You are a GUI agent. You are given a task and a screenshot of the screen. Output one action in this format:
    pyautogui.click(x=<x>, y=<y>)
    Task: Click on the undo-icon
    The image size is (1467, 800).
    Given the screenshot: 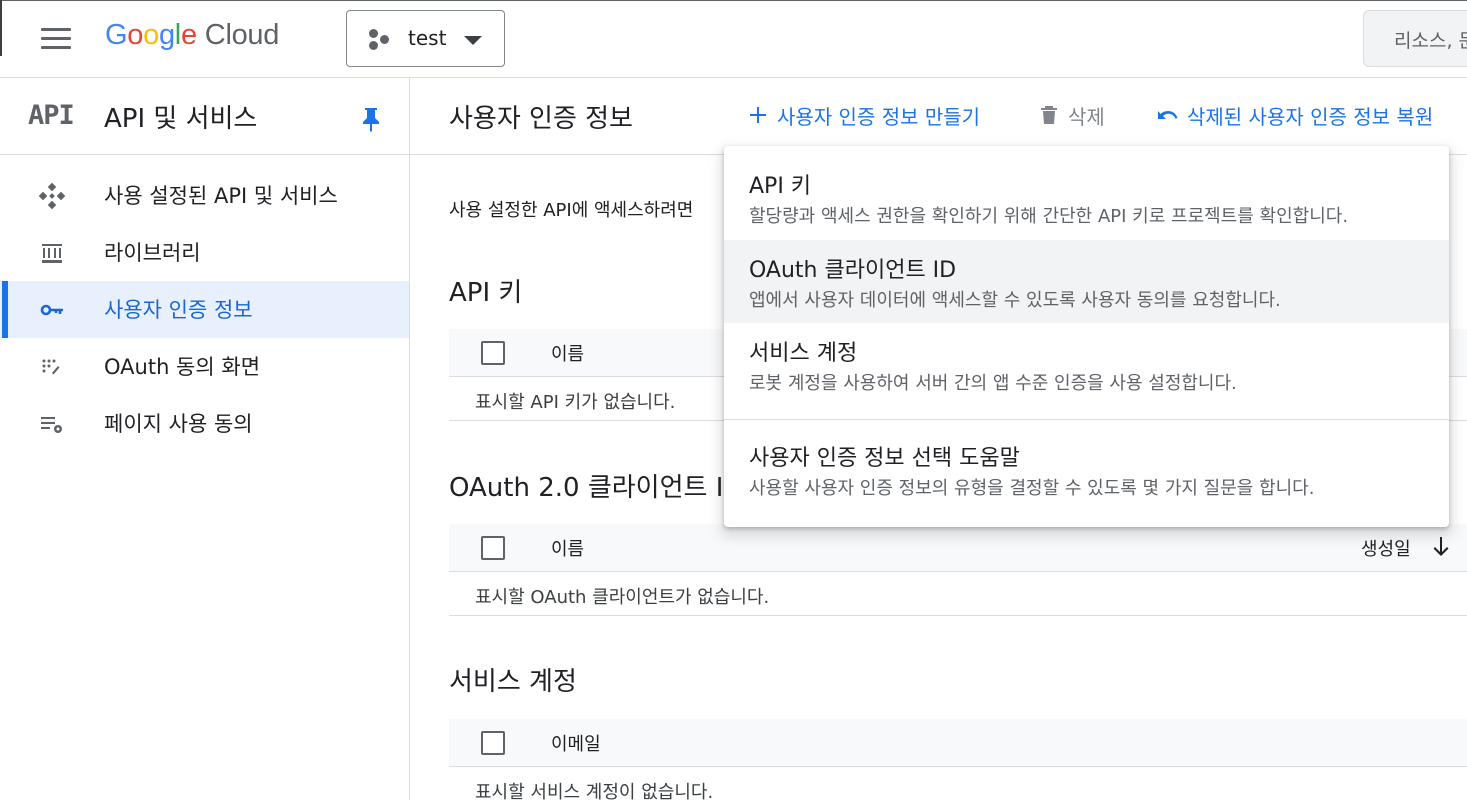 What is the action you would take?
    pyautogui.click(x=1168, y=115)
    